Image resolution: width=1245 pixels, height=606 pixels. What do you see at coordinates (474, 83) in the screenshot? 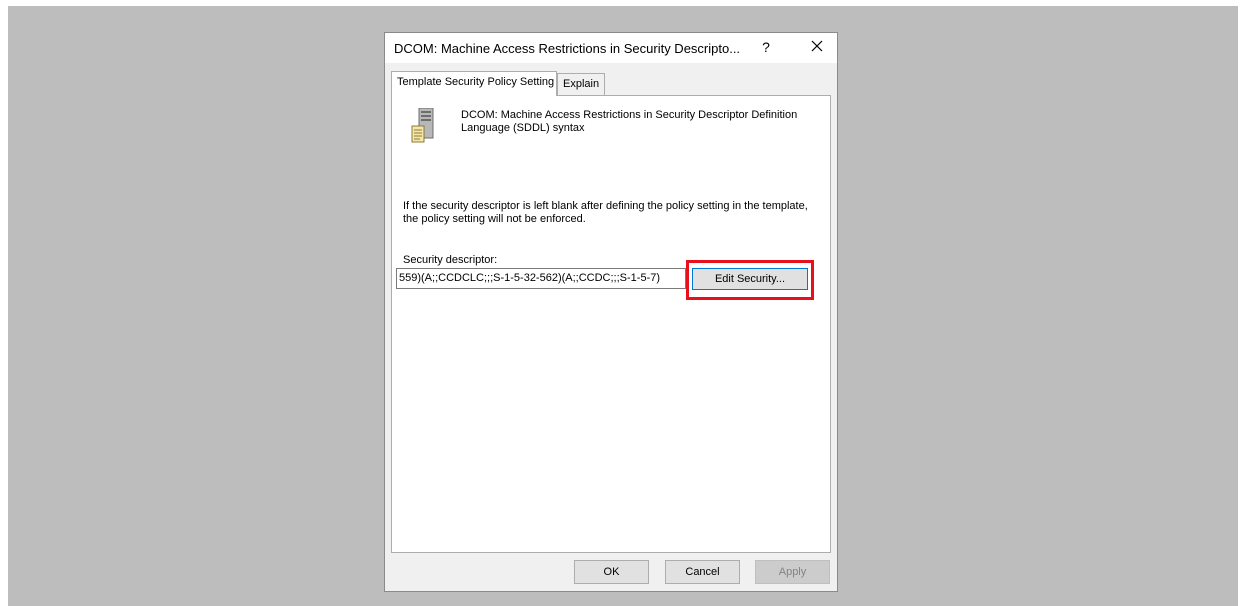
I see `tab-template-security-policy-setting: Template Security Policy Setting` at bounding box center [474, 83].